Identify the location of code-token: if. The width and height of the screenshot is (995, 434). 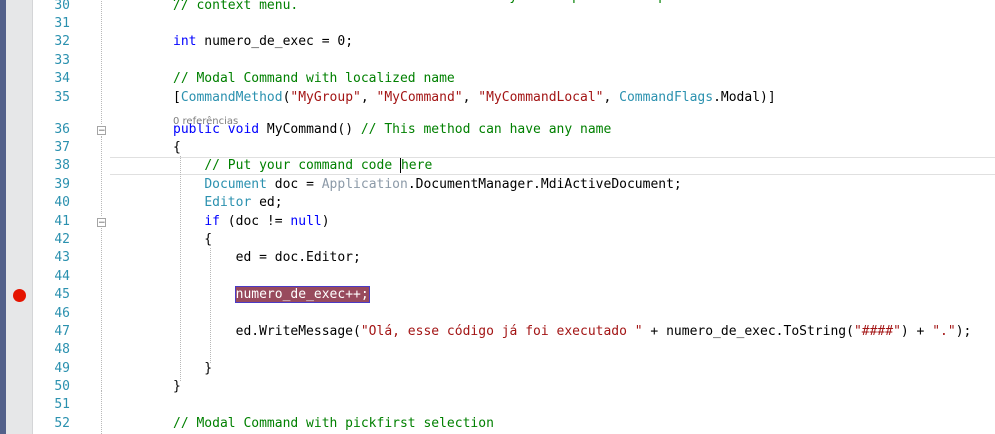
(212, 221).